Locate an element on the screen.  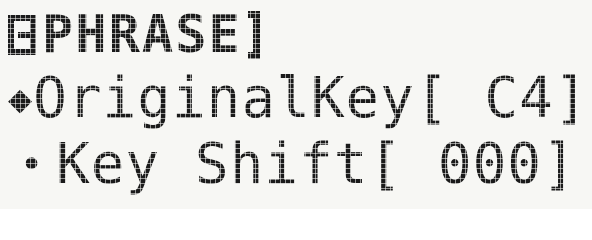
lcd-title: PHRASE is located at coordinates (142, 35).